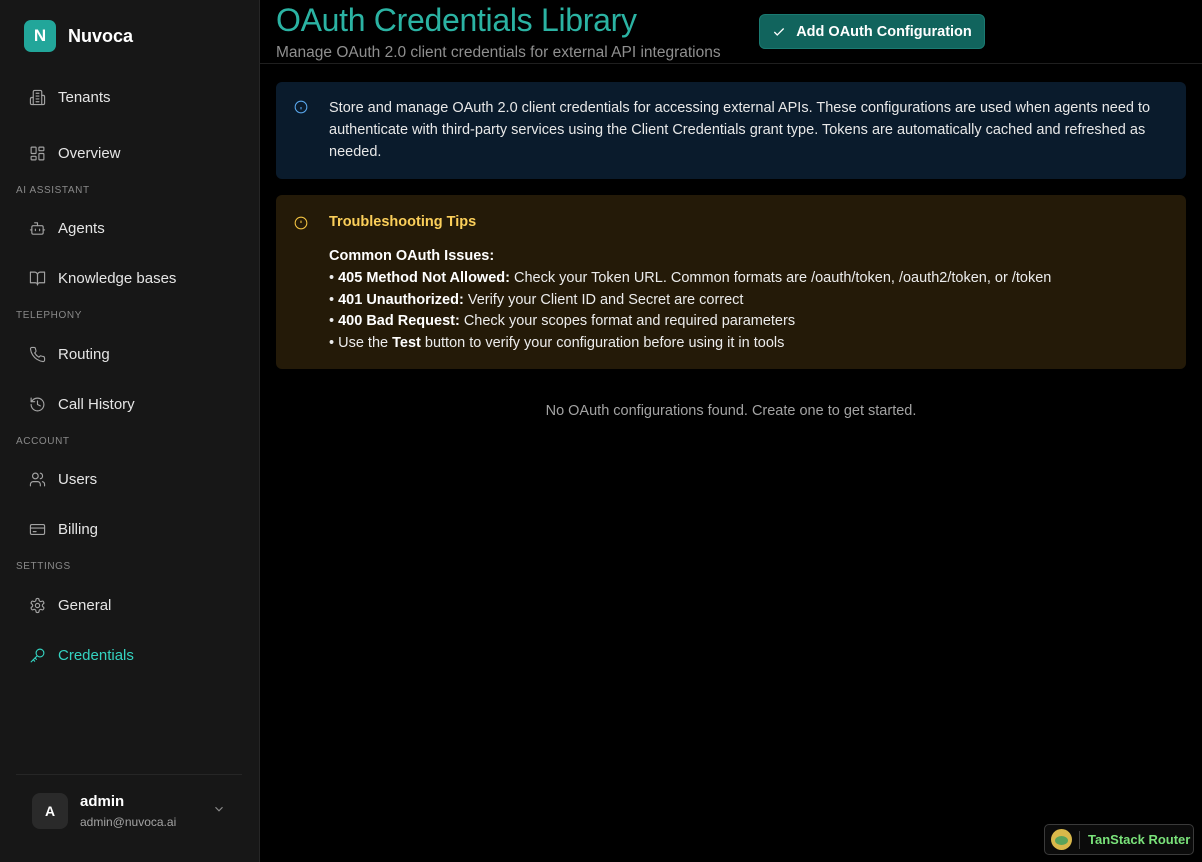 This screenshot has width=1202, height=862. What do you see at coordinates (403, 222) in the screenshot?
I see `tips-title: Troubleshooting Tips` at bounding box center [403, 222].